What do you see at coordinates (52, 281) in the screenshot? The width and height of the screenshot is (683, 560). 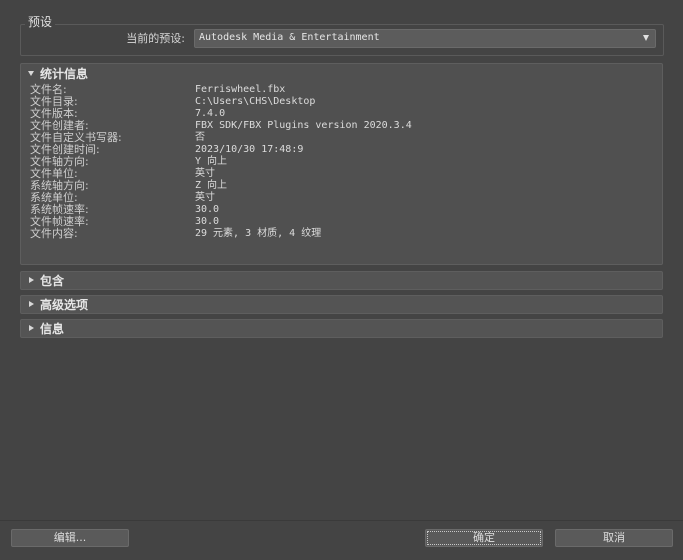 I see `include-rollout-title: 包含` at bounding box center [52, 281].